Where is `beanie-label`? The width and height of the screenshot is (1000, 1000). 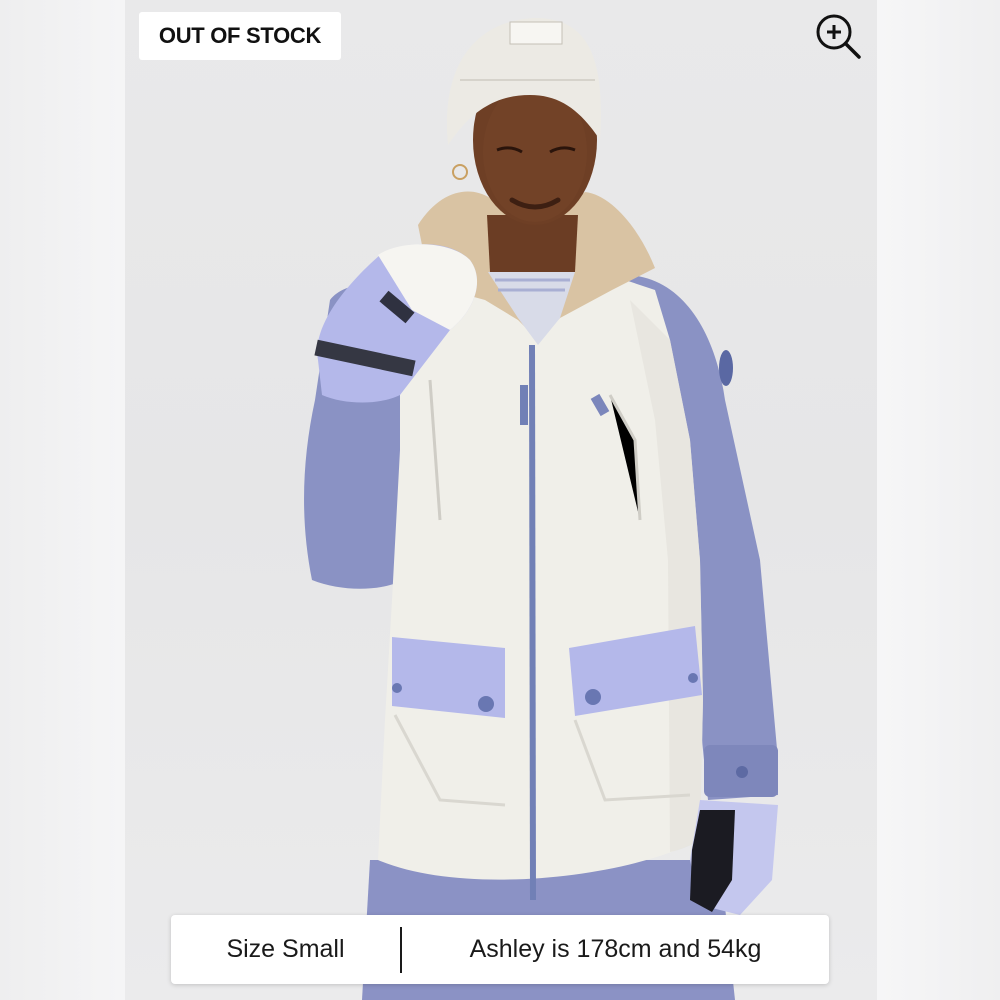 beanie-label is located at coordinates (536, 33).